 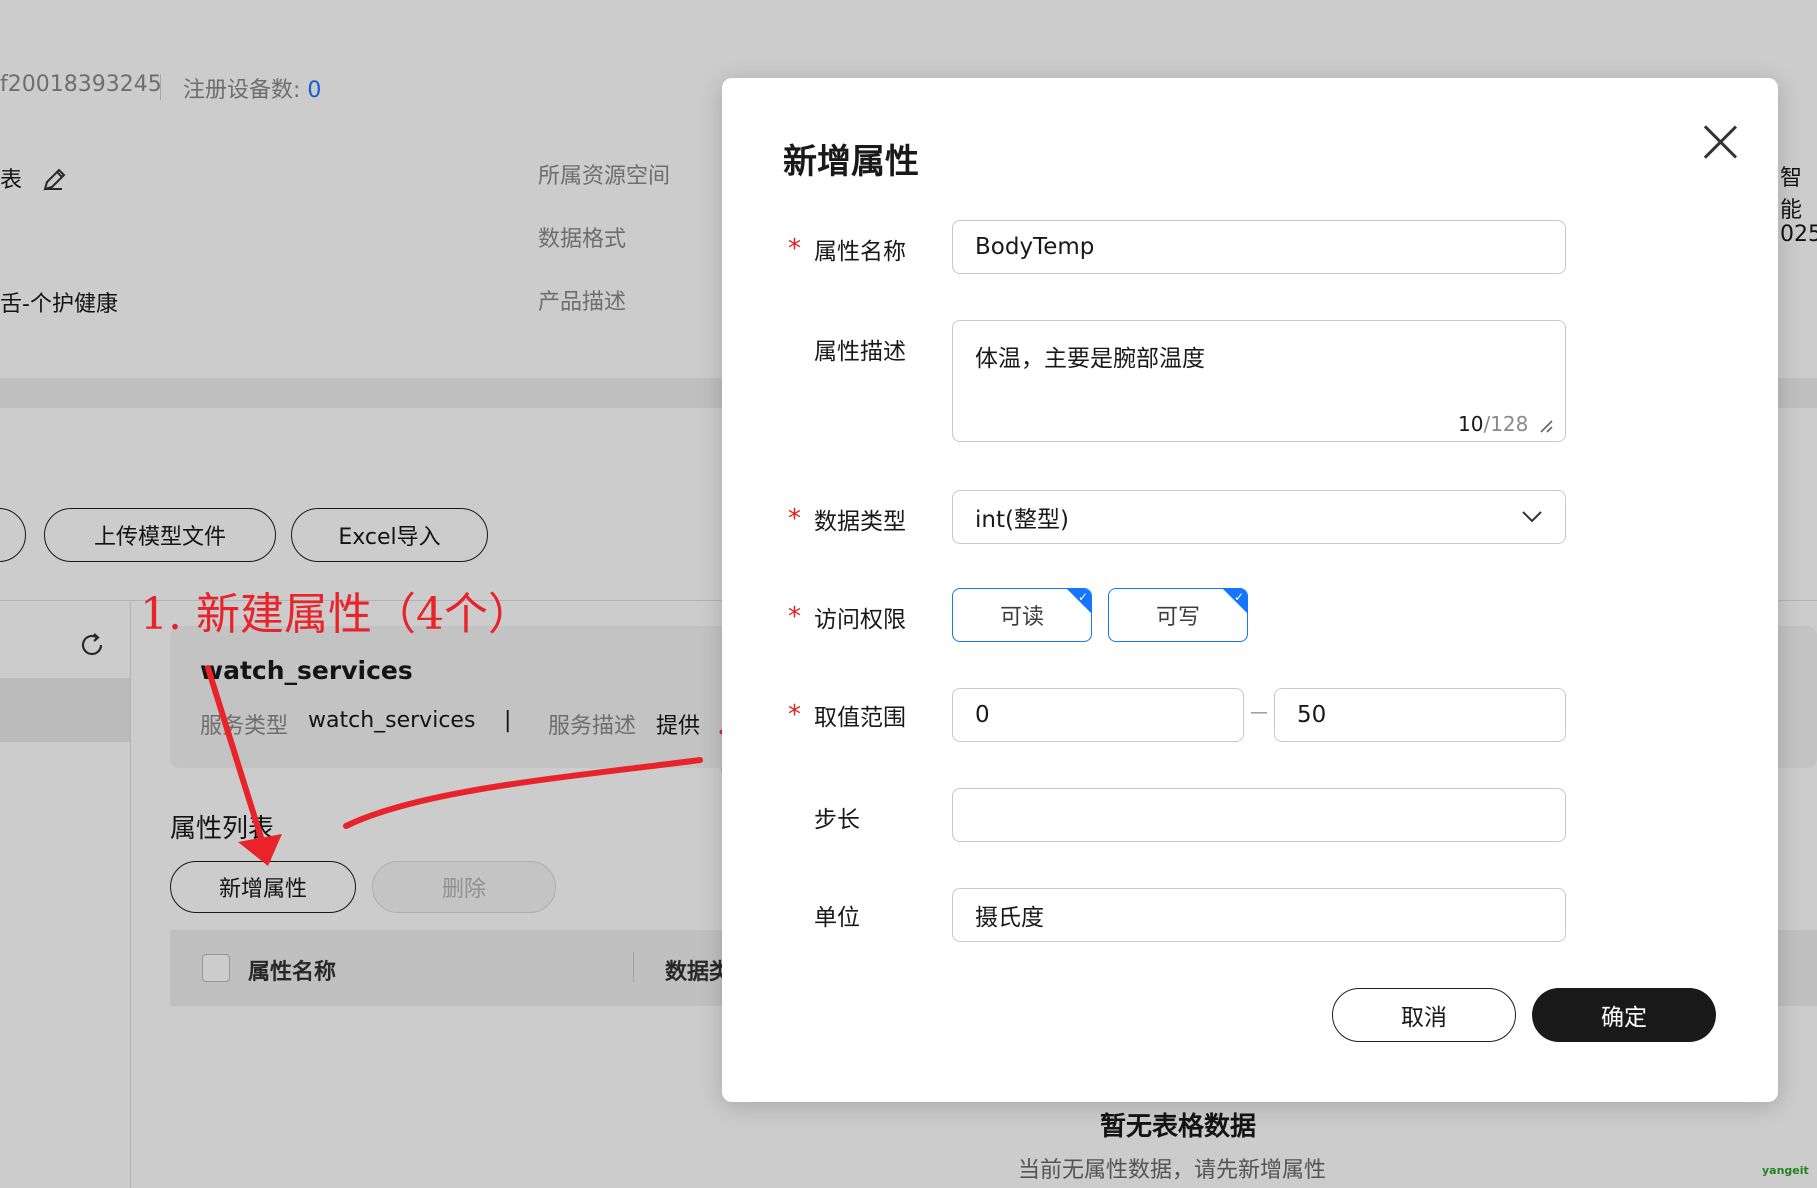 I want to click on resize-handle-icon, so click(x=1546, y=426).